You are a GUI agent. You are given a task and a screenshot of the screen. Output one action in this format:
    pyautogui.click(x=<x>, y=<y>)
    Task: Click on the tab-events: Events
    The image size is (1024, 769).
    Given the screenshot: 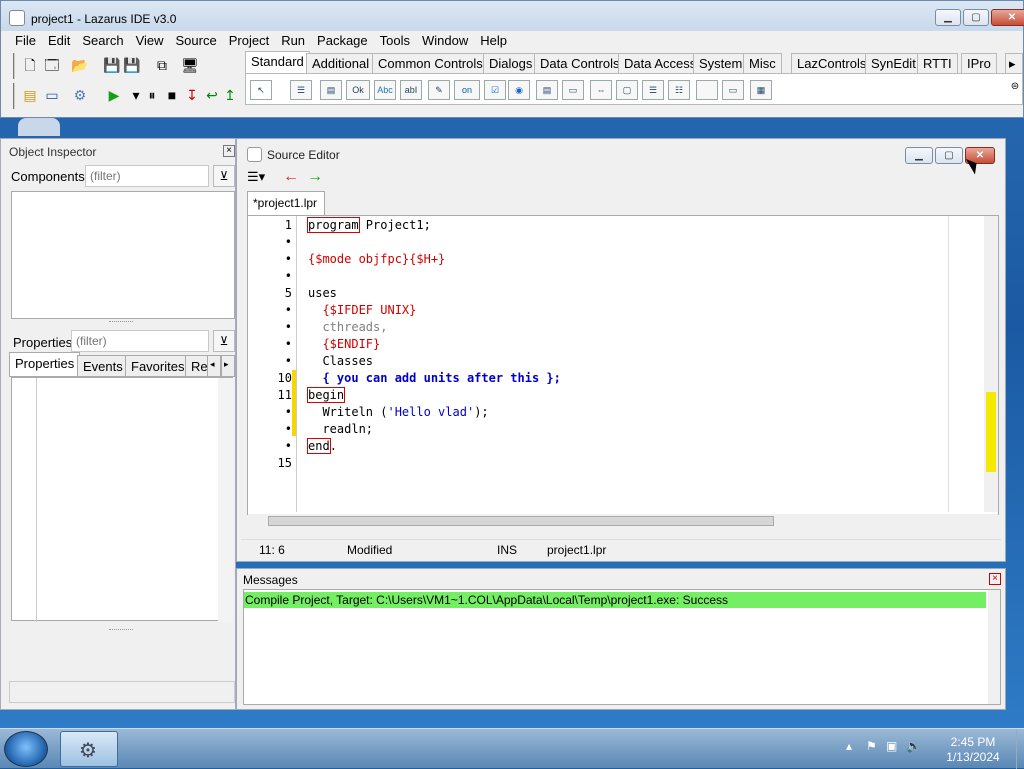 What is the action you would take?
    pyautogui.click(x=103, y=366)
    